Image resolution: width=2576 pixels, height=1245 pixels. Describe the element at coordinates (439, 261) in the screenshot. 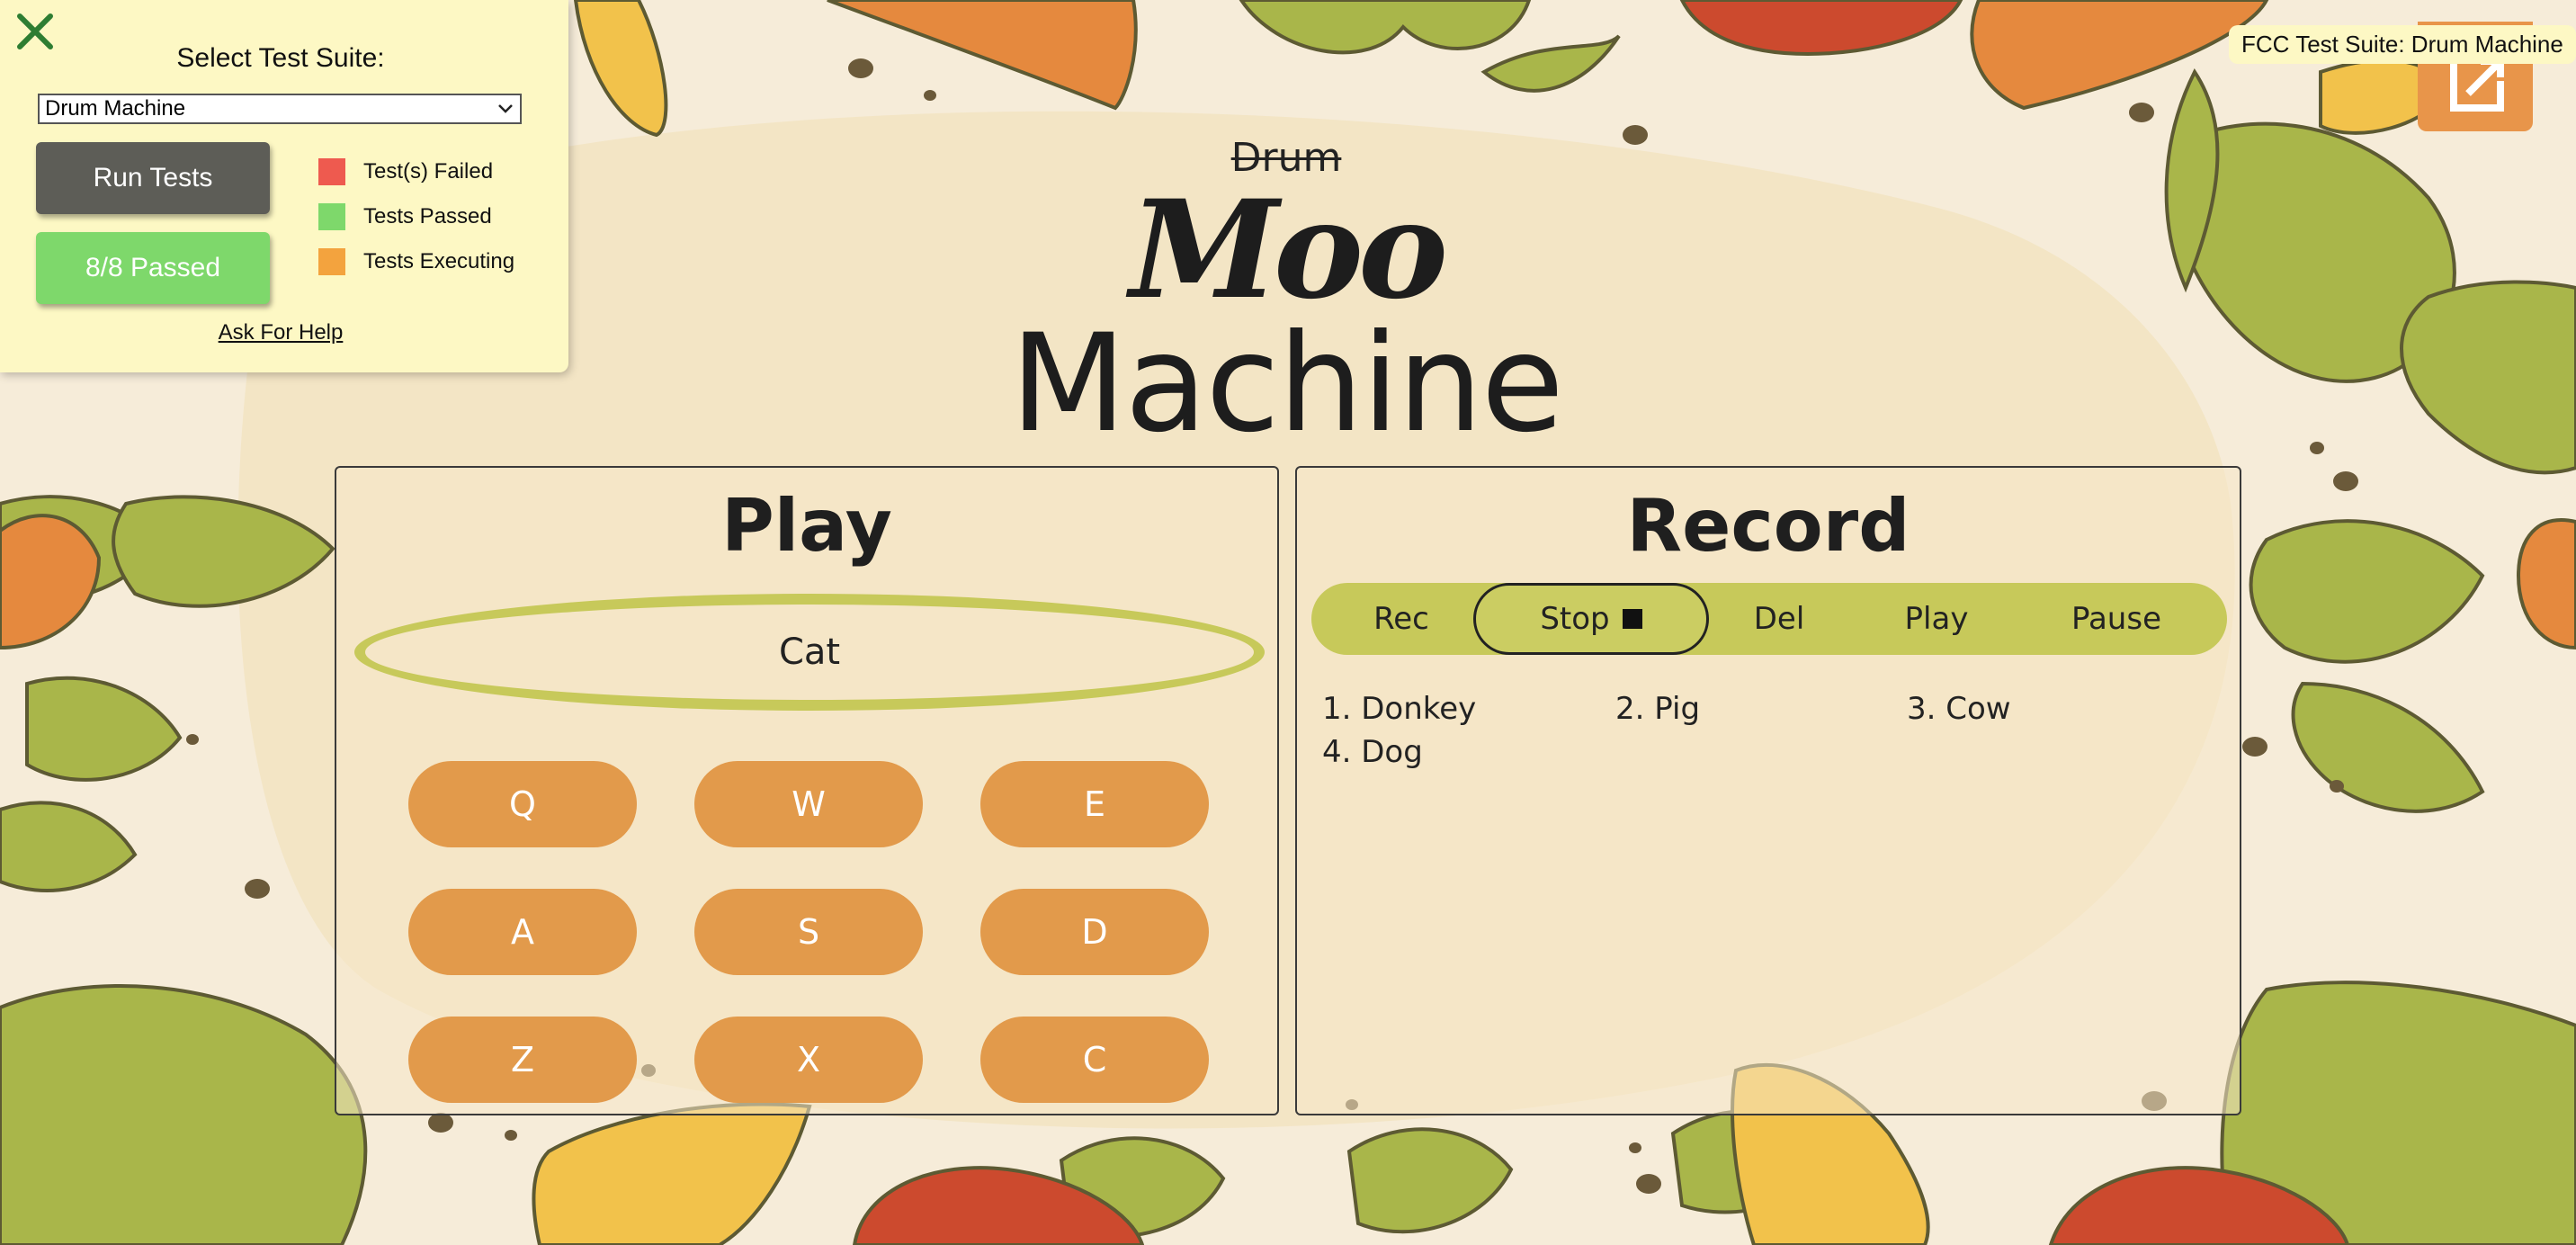

I see `legend-executing-label: Tests Executing` at that location.